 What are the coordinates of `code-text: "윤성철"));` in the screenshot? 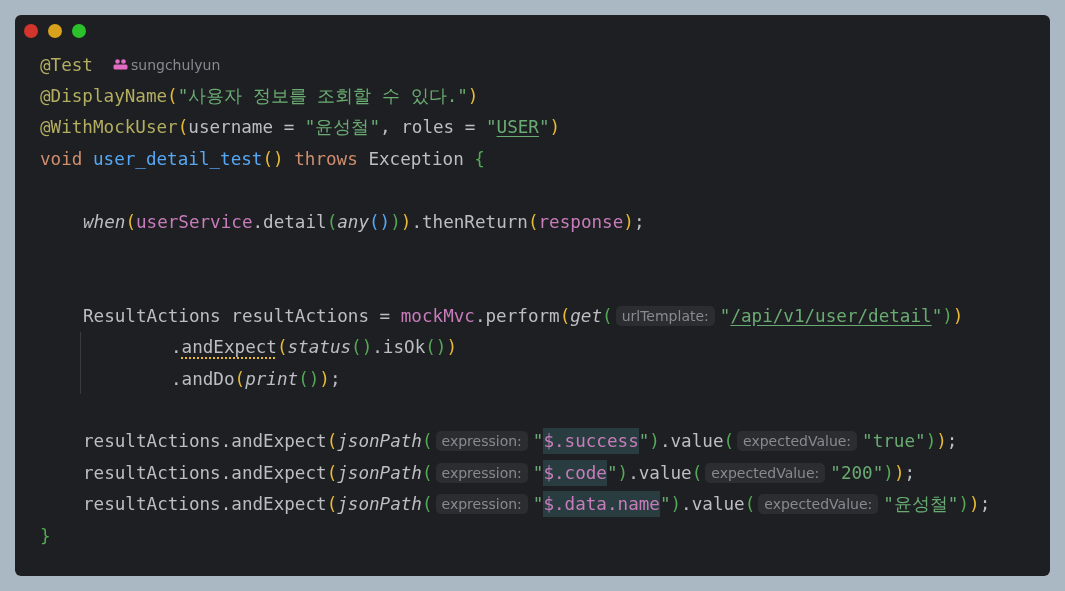 It's located at (937, 505).